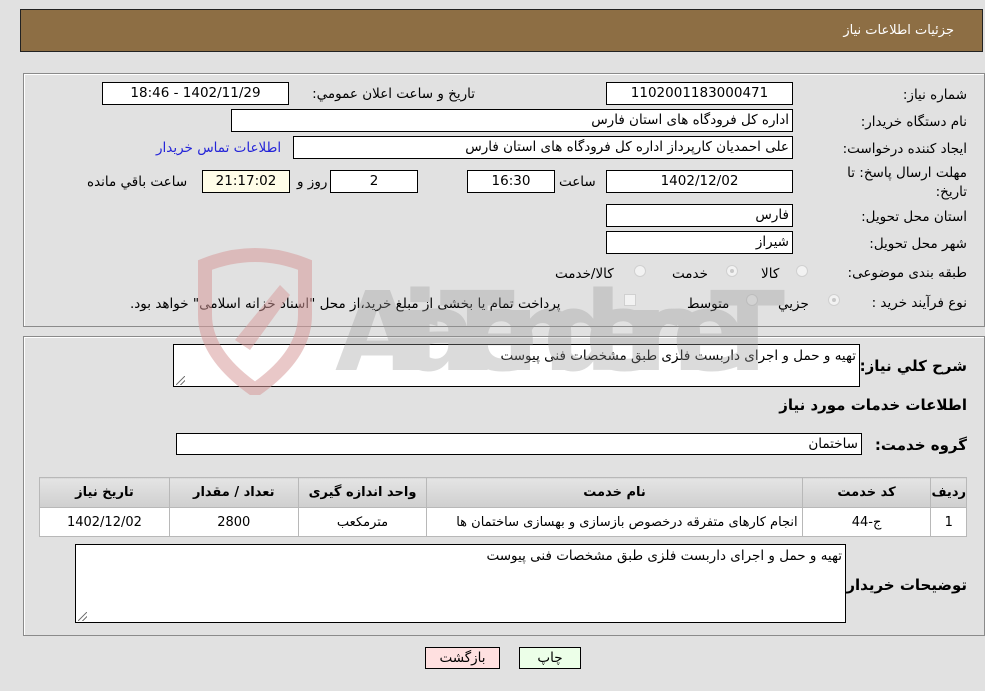 This screenshot has width=985, height=691. What do you see at coordinates (948, 492) in the screenshot?
I see `col-row-number: ردیف` at bounding box center [948, 492].